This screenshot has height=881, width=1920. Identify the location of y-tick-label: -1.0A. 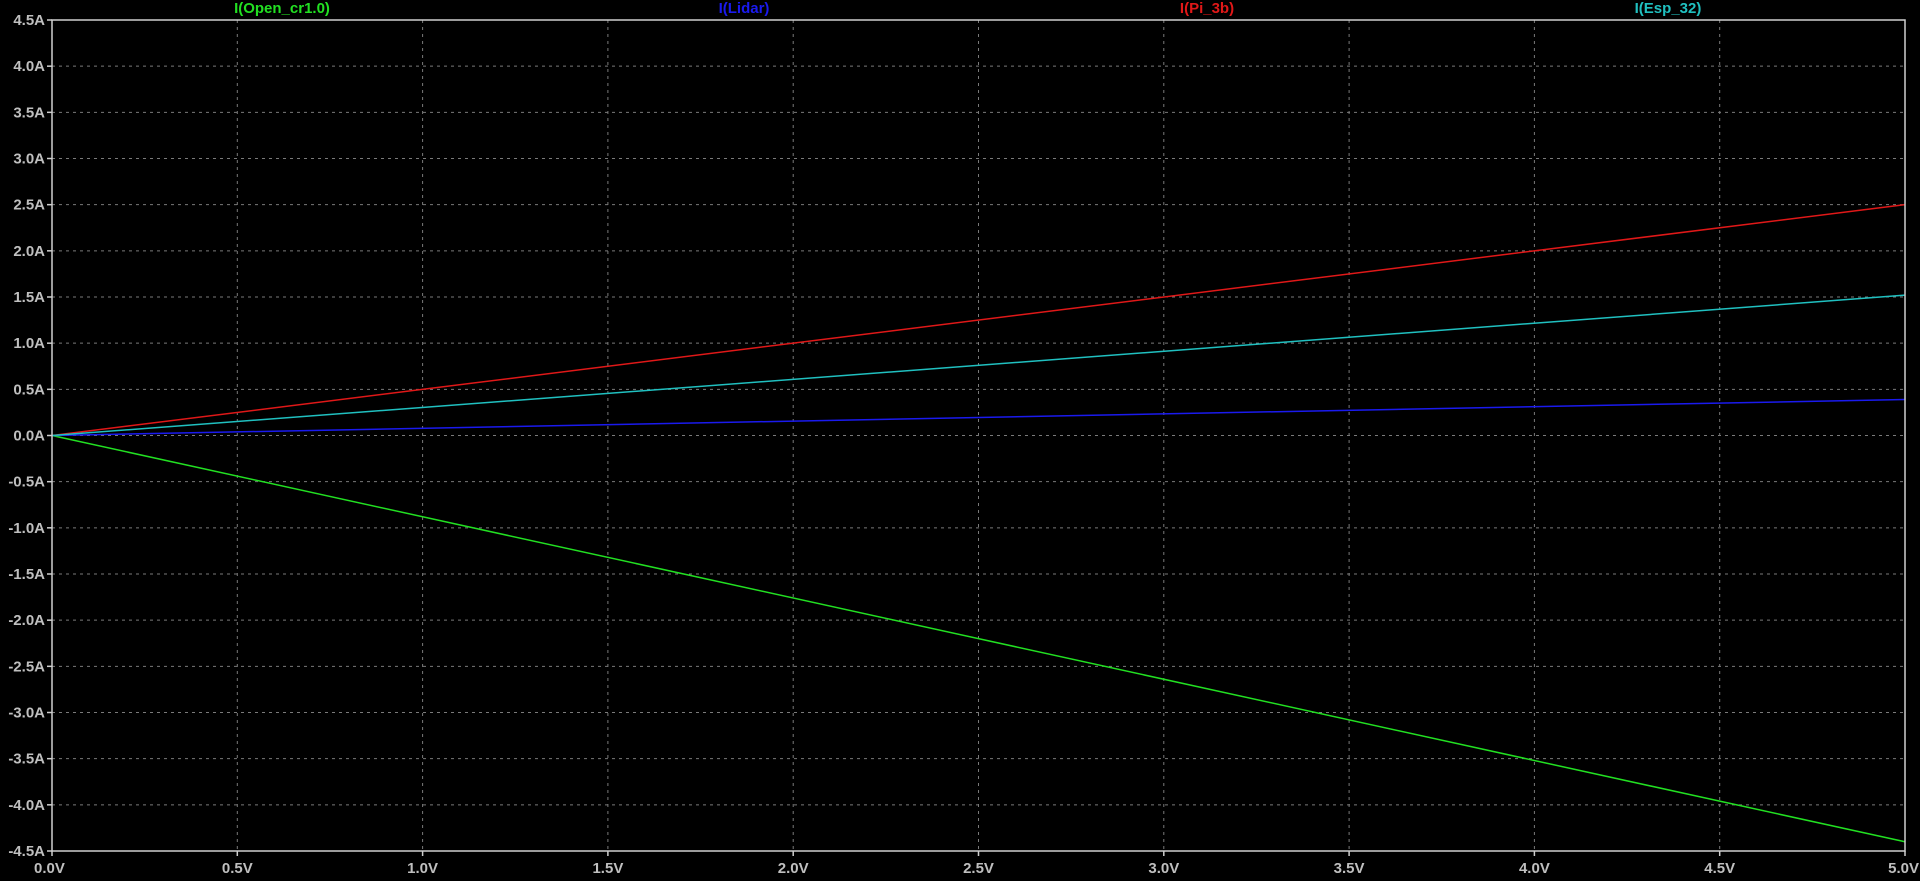
(26, 528).